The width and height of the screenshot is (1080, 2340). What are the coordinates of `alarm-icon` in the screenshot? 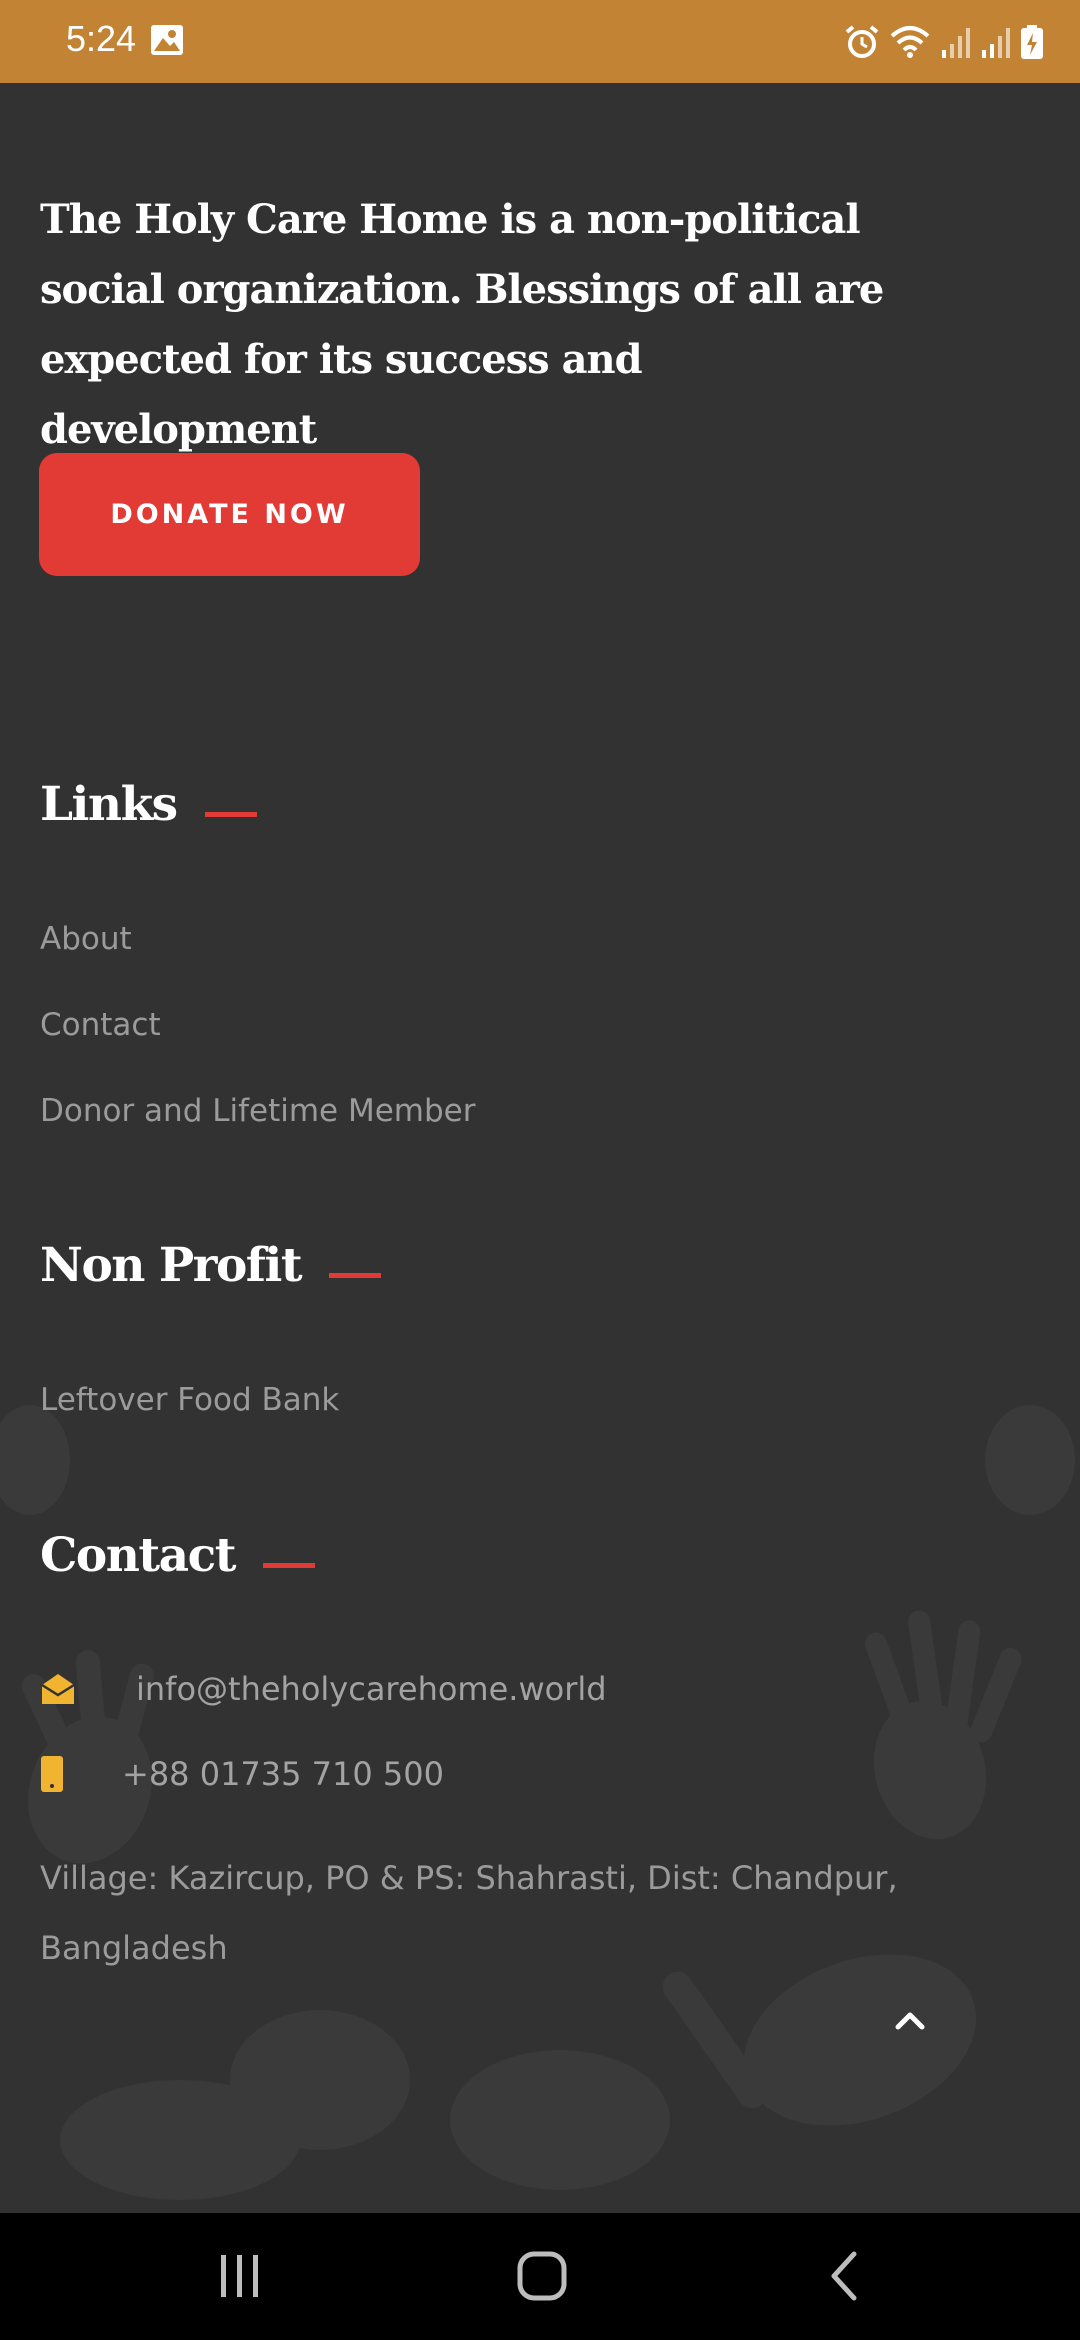 It's located at (862, 41).